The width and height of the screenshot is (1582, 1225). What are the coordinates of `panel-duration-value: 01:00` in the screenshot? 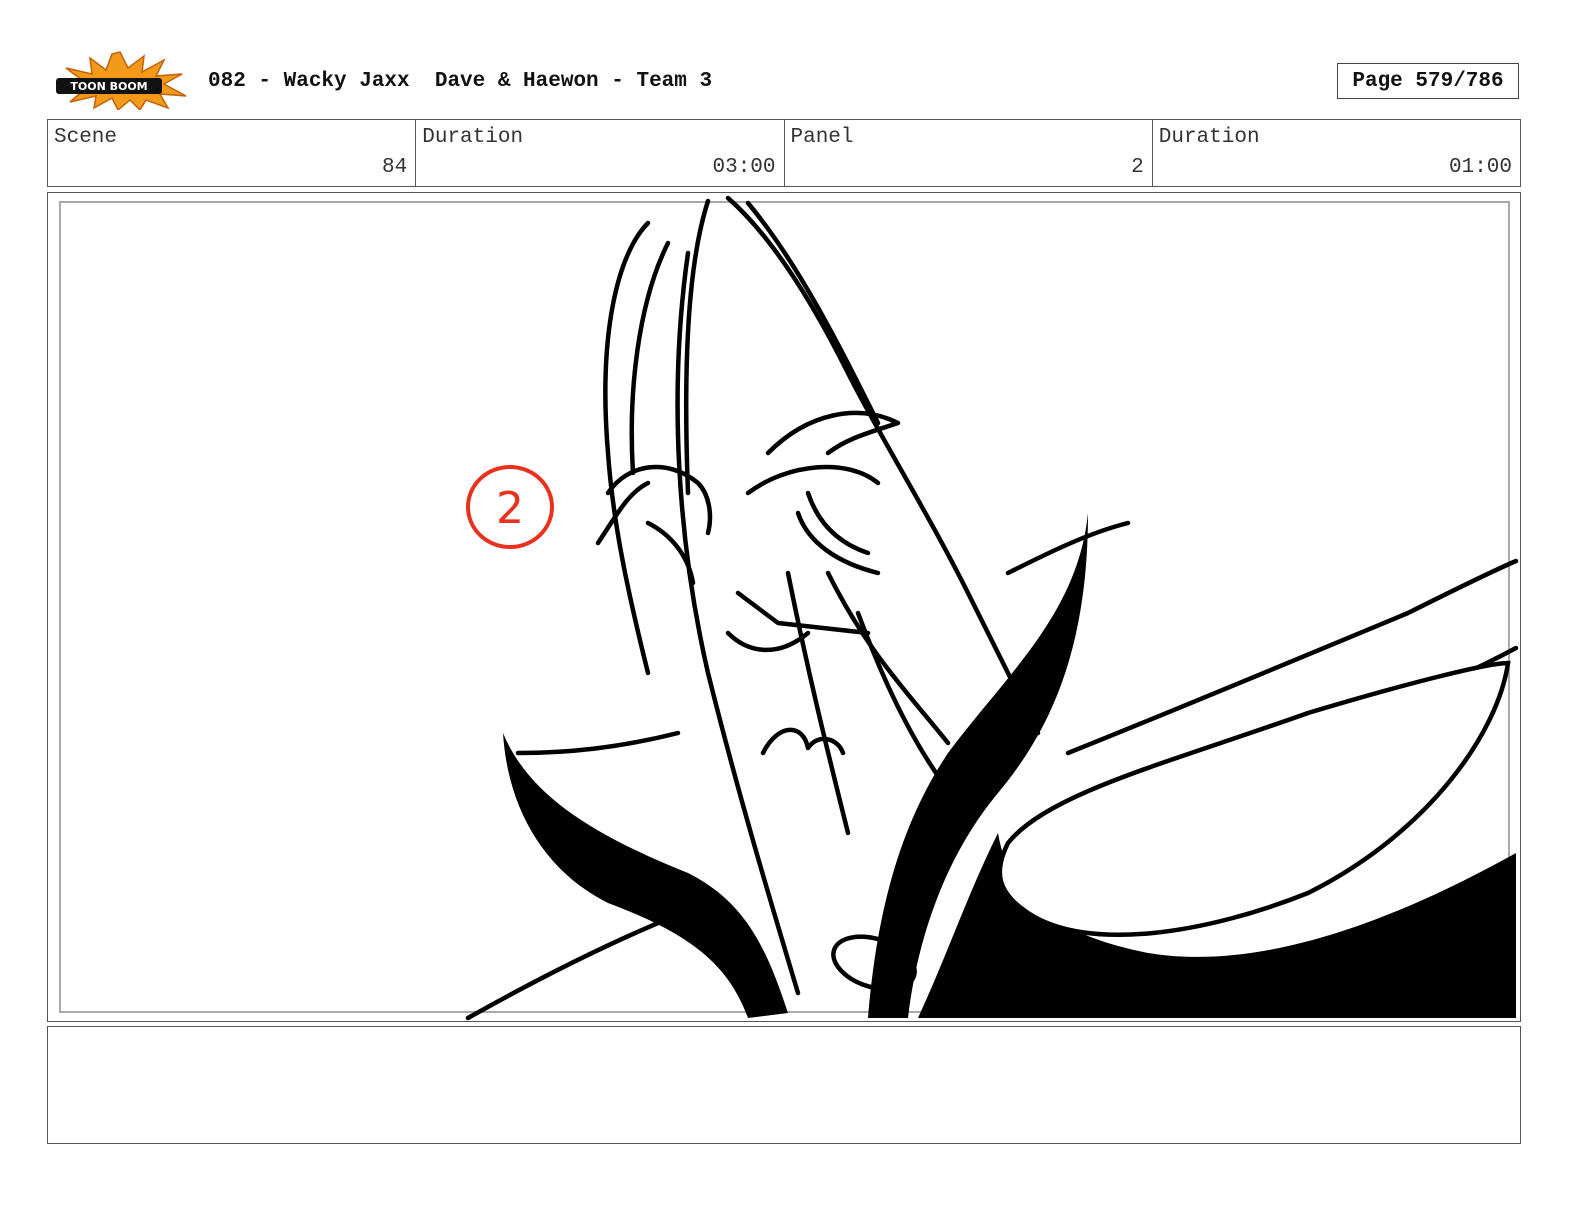 It's located at (1480, 167).